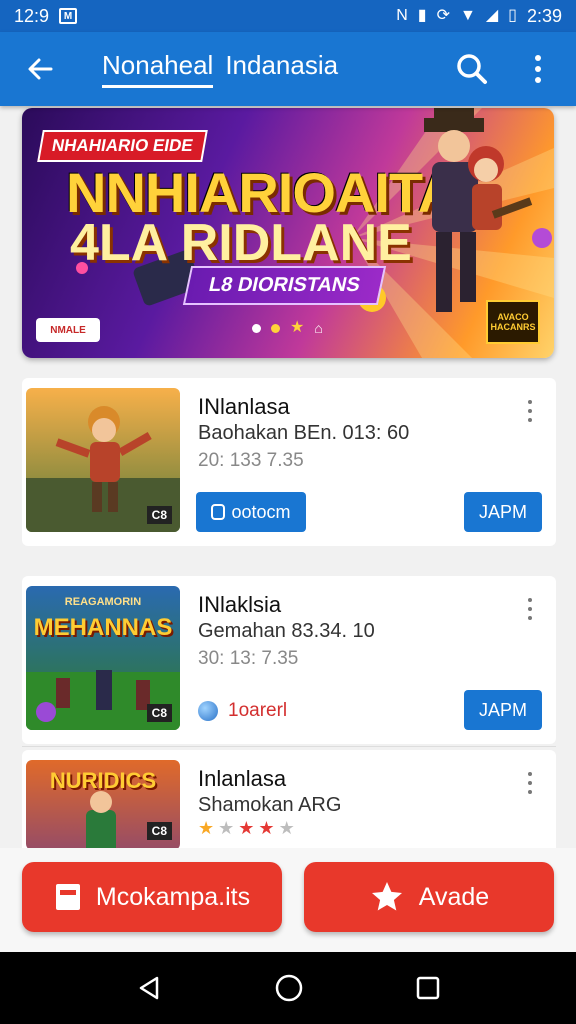 The width and height of the screenshot is (576, 1024). I want to click on star-rating: ★ ★ ★ ★ ★, so click(246, 828).